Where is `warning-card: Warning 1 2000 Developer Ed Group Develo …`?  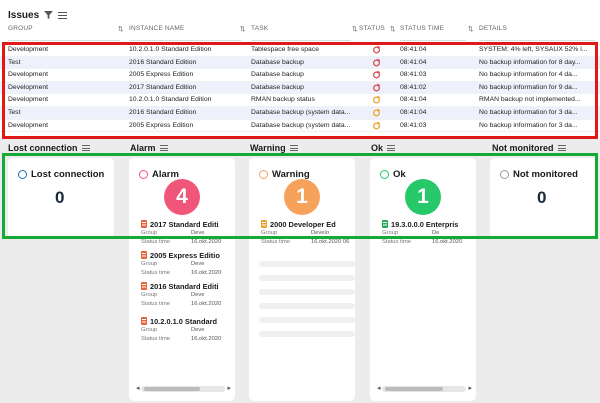
warning-card: Warning 1 2000 Developer Ed Group Develo … is located at coordinates (302, 279).